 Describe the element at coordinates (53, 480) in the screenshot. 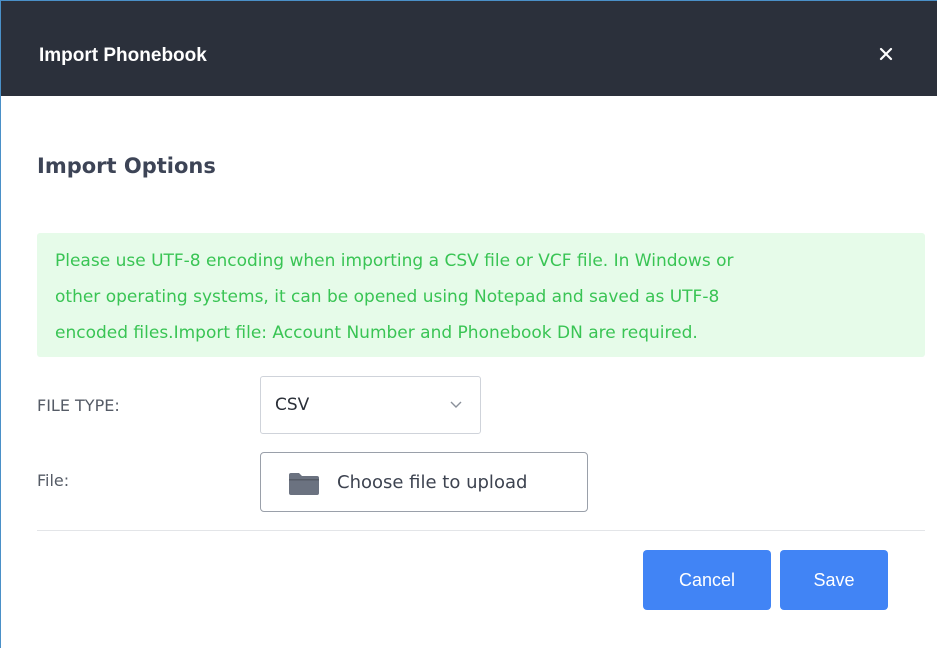

I see `file-label: File:` at that location.